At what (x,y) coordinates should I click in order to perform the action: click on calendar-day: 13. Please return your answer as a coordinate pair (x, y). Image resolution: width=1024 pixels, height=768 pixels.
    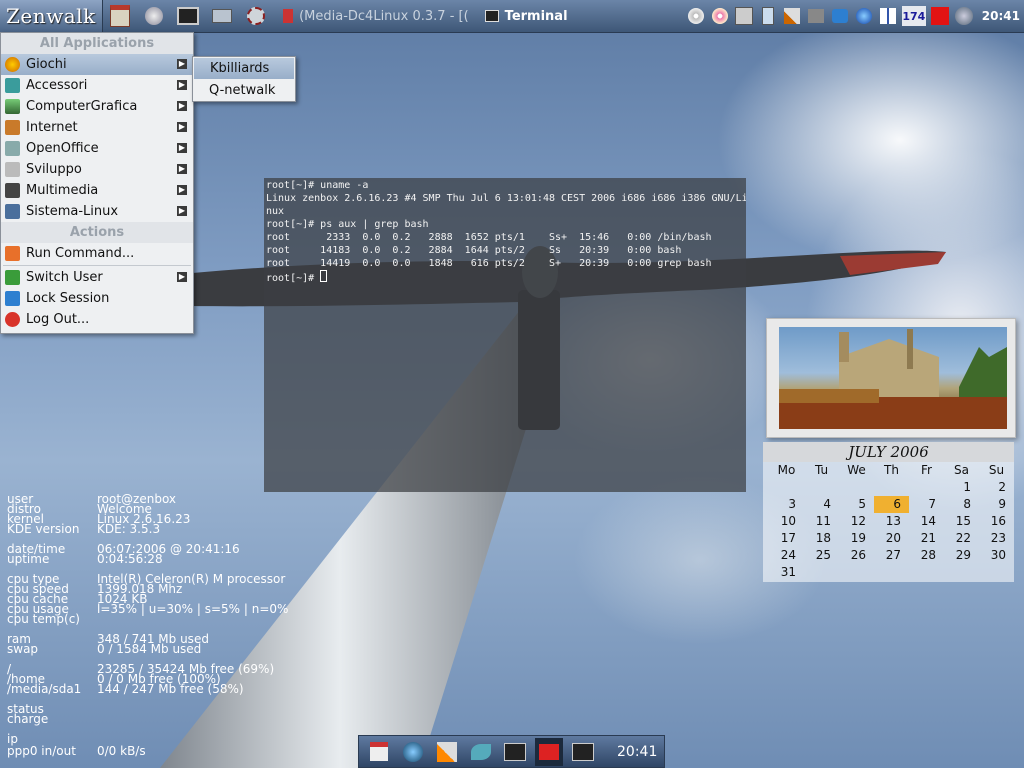
    Looking at the image, I should click on (891, 521).